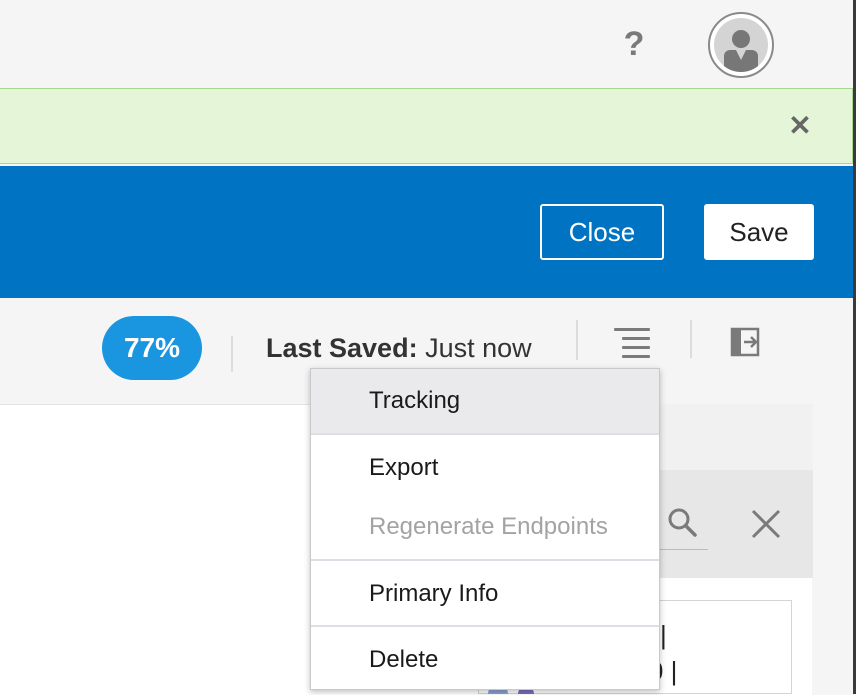 Image resolution: width=856 pixels, height=695 pixels. What do you see at coordinates (800, 126) in the screenshot?
I see `notification-close-icon: ✕` at bounding box center [800, 126].